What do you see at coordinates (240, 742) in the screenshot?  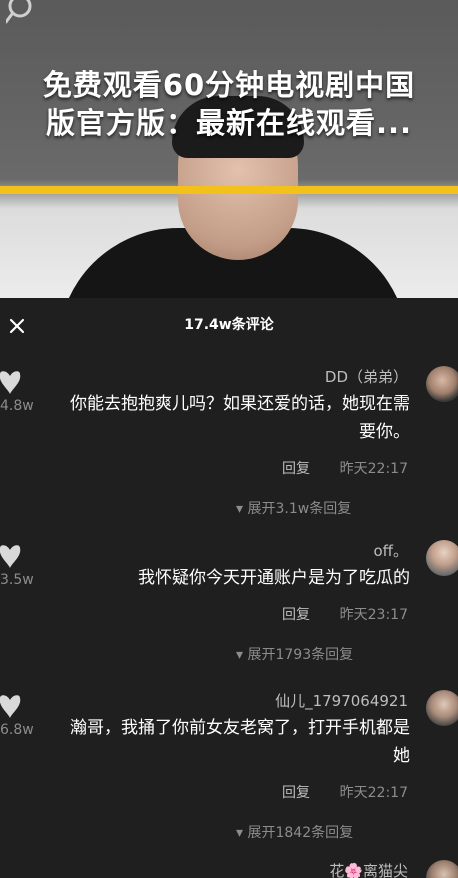 I see `comment-text: 瀚哥，我捅了你前女友老窝了，打开手机都是她` at bounding box center [240, 742].